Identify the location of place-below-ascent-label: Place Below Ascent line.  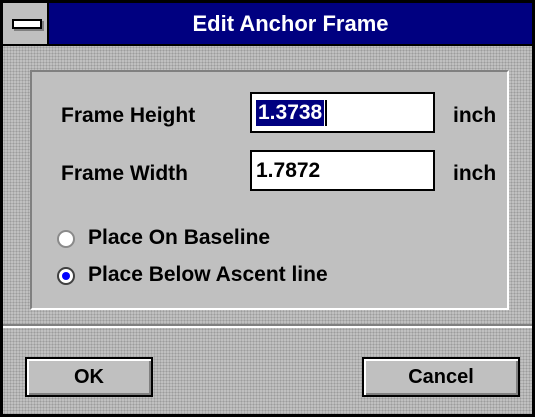
(208, 275).